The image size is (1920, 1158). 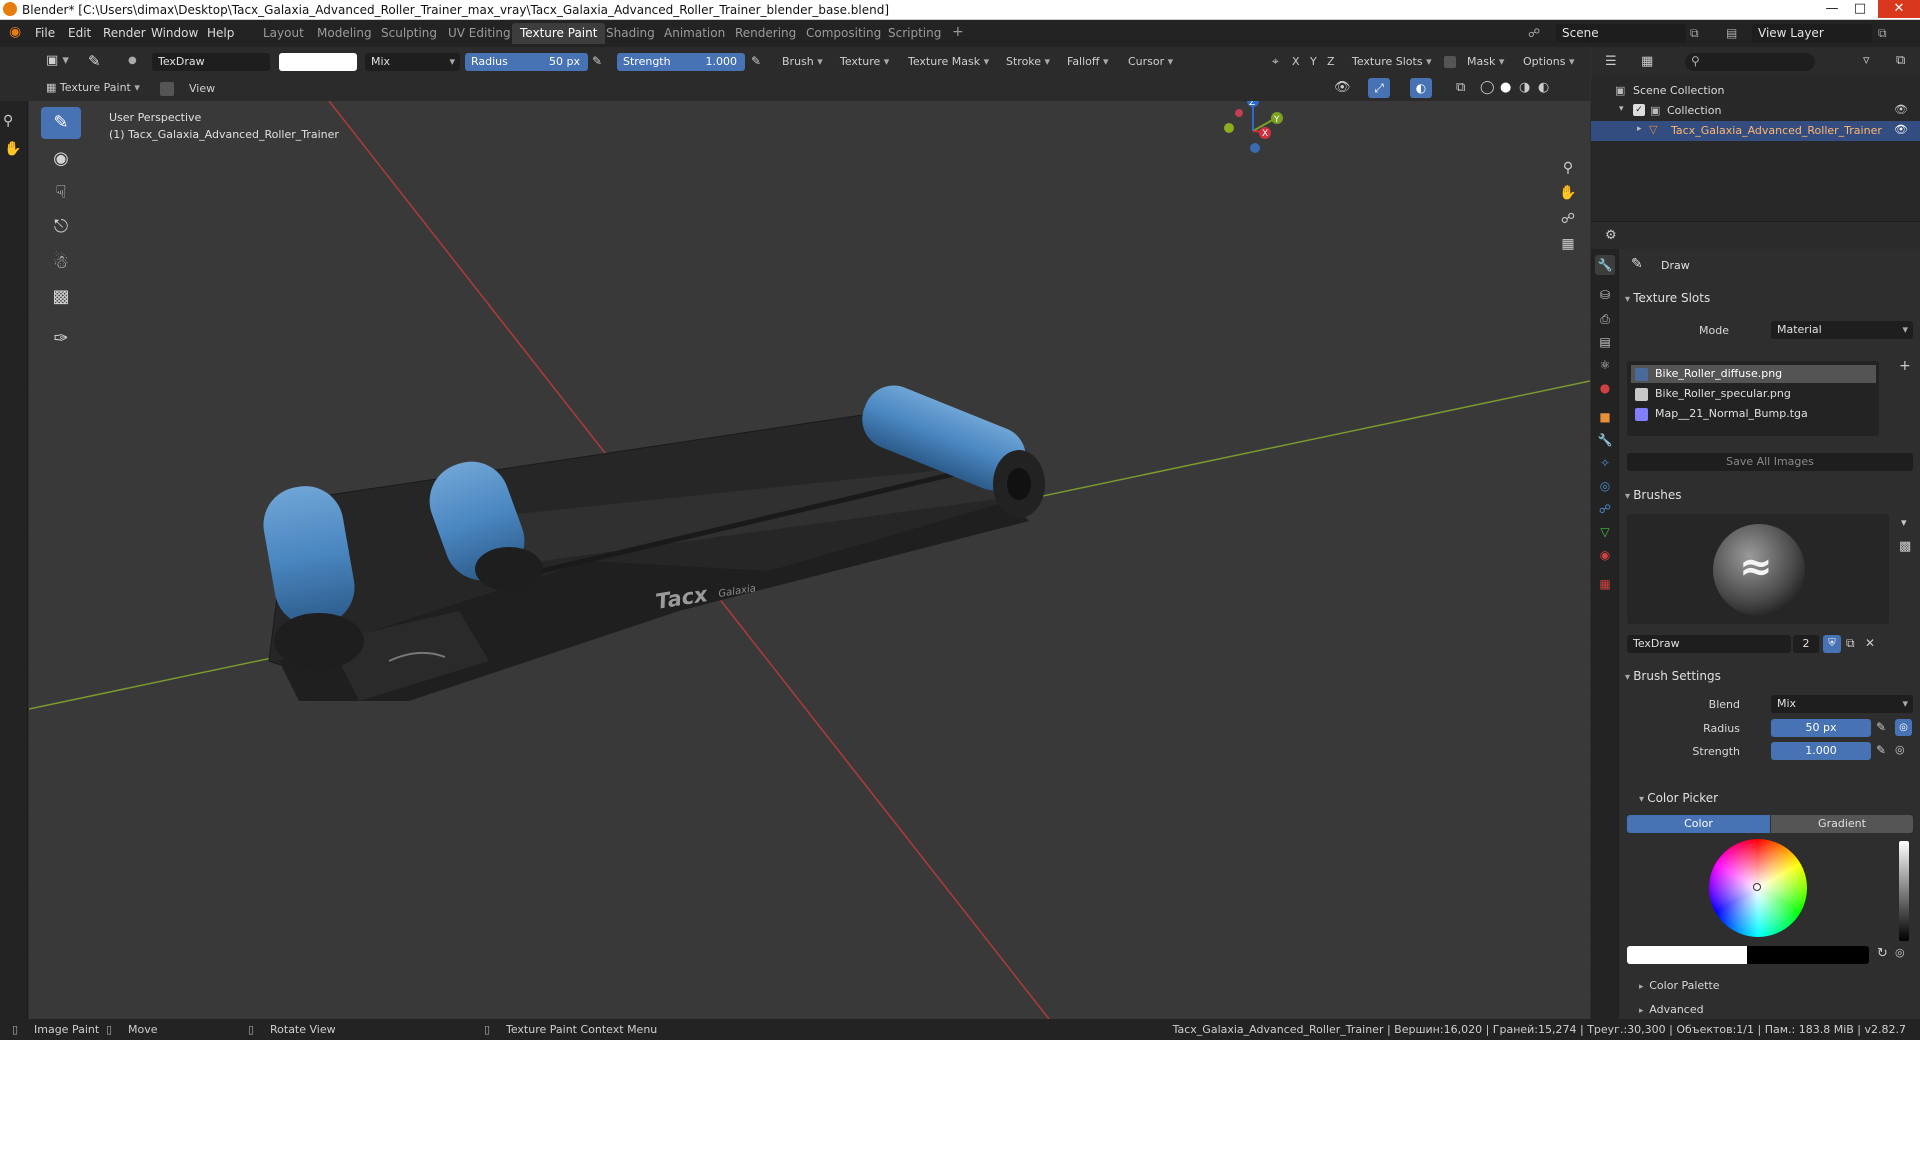 I want to click on overlay-toggle-icon: ◐, so click(x=1421, y=88).